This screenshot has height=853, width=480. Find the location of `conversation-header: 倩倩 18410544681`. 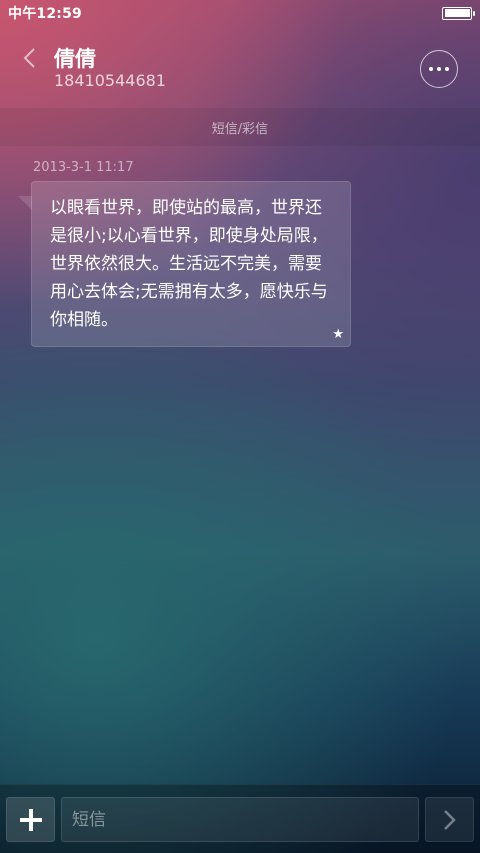

conversation-header: 倩倩 18410544681 is located at coordinates (240, 67).